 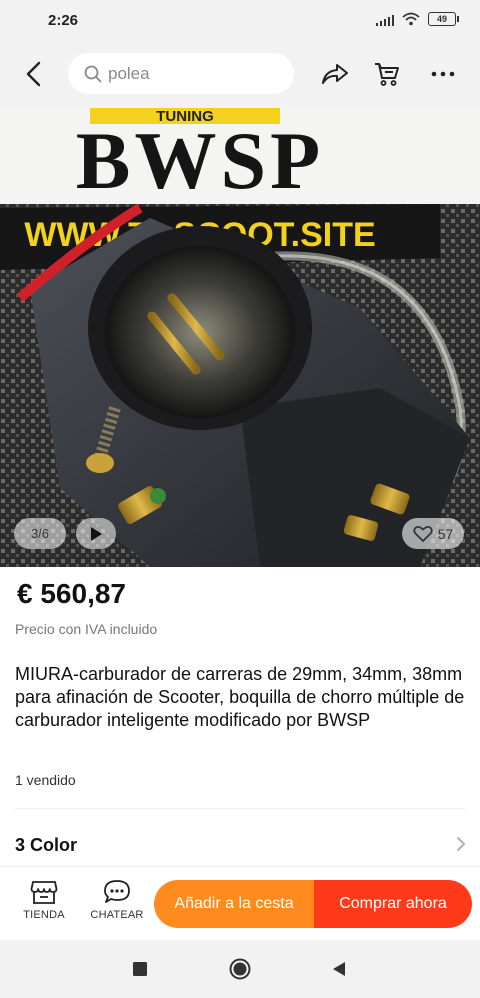 I want to click on product-price: € 560,87, so click(x=71, y=593).